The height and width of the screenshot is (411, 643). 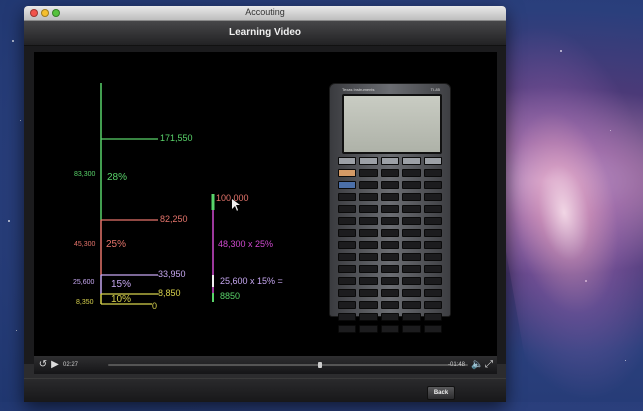 I want to click on annotation-mid: 48,300 x 25%, so click(x=245, y=244).